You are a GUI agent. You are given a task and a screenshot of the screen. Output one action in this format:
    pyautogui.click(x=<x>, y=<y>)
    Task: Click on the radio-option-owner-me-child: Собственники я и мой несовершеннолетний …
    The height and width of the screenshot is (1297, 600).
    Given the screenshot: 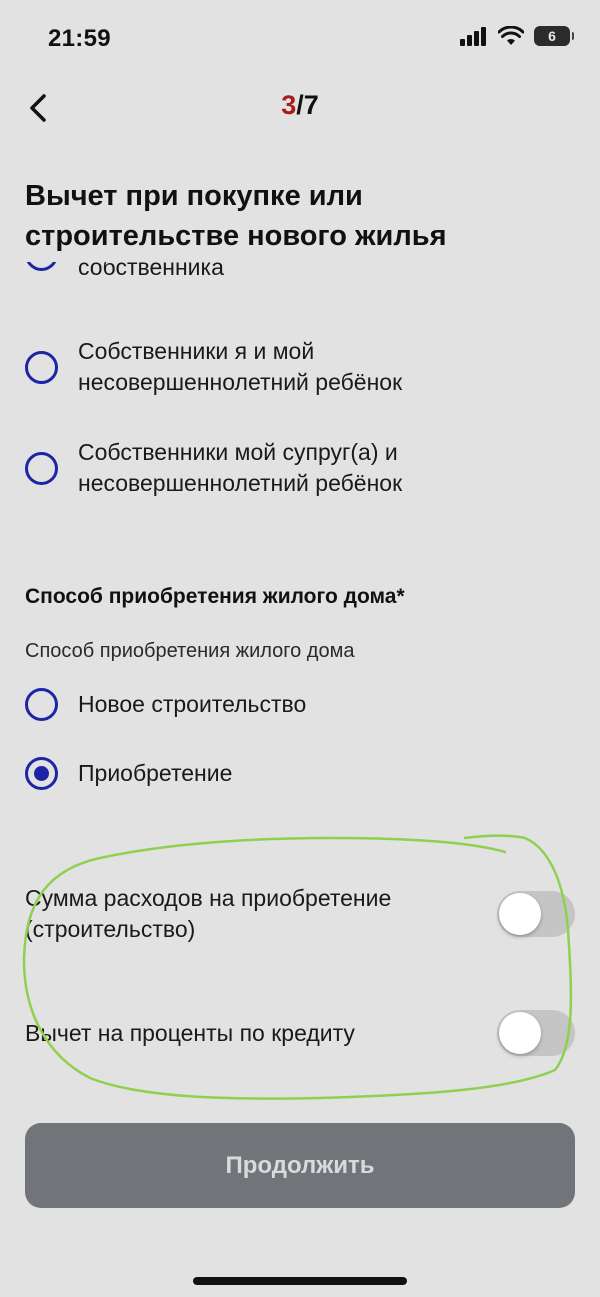 What is the action you would take?
    pyautogui.click(x=305, y=367)
    